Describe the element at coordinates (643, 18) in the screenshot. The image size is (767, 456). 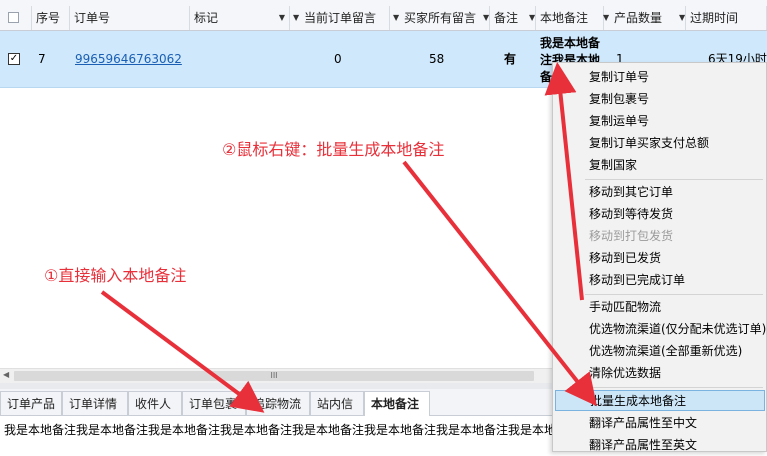
I see `column-header-product-qty: ▼ 产品数量` at that location.